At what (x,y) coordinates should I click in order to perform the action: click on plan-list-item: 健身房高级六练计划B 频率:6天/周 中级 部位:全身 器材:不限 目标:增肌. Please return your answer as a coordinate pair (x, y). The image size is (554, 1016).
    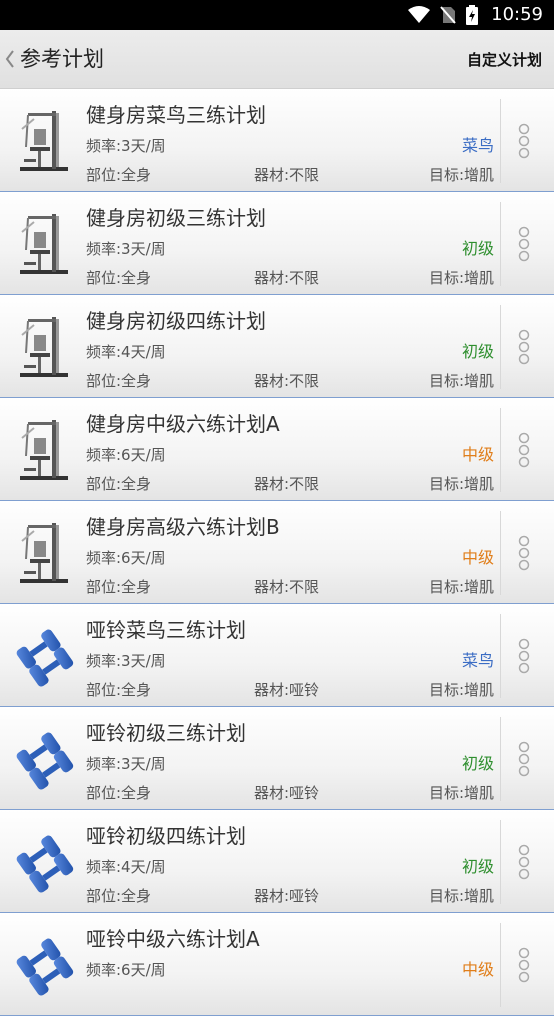
    Looking at the image, I should click on (277, 552).